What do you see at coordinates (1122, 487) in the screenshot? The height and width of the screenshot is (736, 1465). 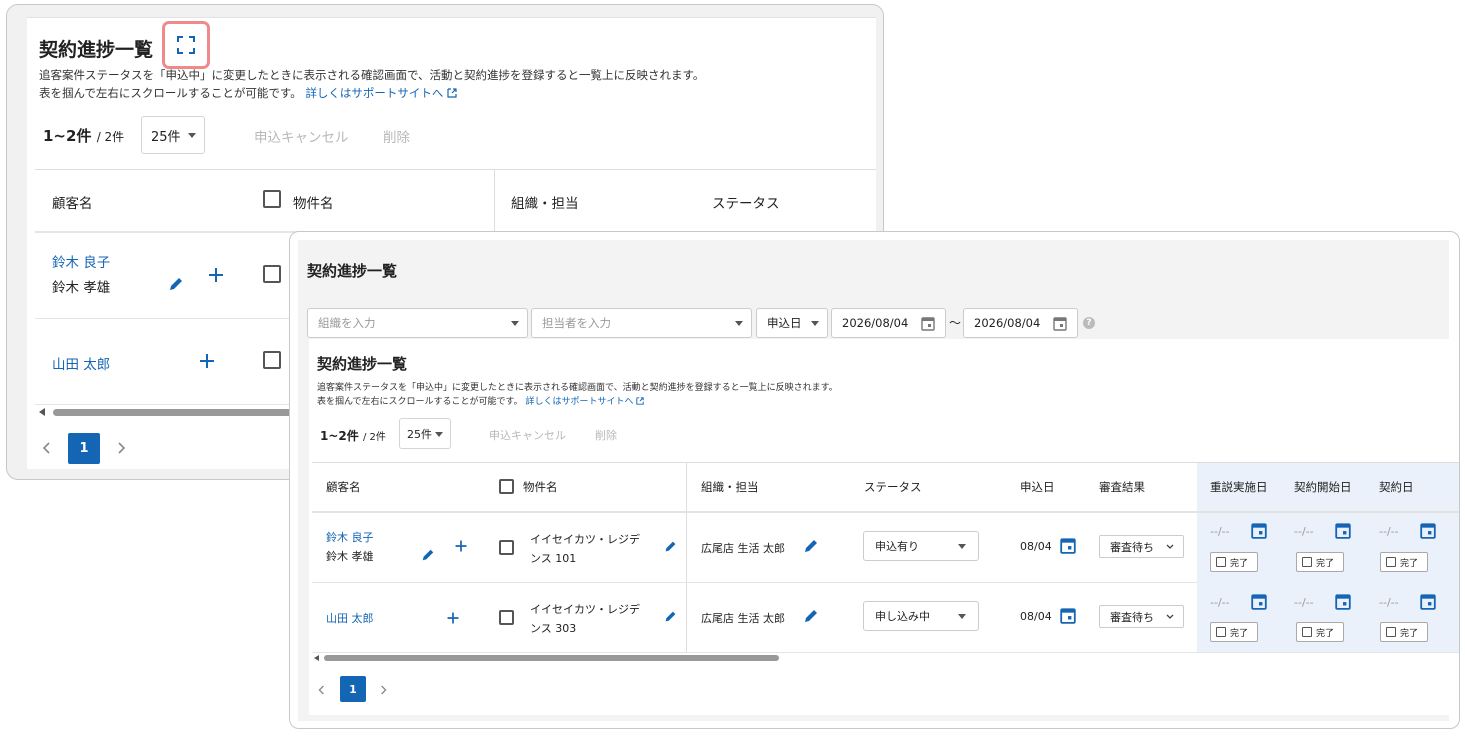 I see `header-review: 審査結果` at bounding box center [1122, 487].